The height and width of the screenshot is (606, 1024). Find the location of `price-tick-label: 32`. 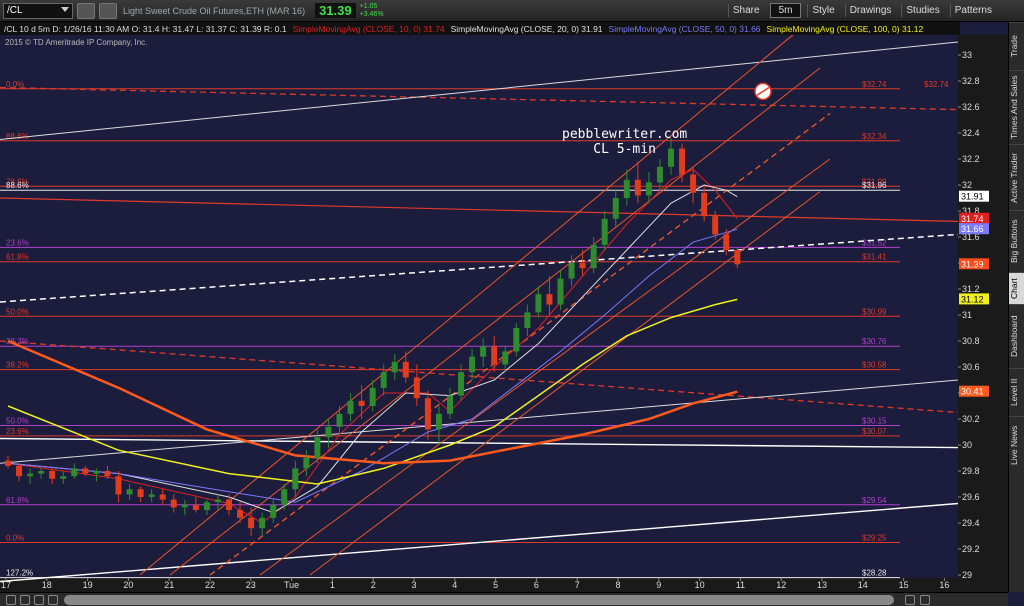

price-tick-label: 32 is located at coordinates (967, 185).